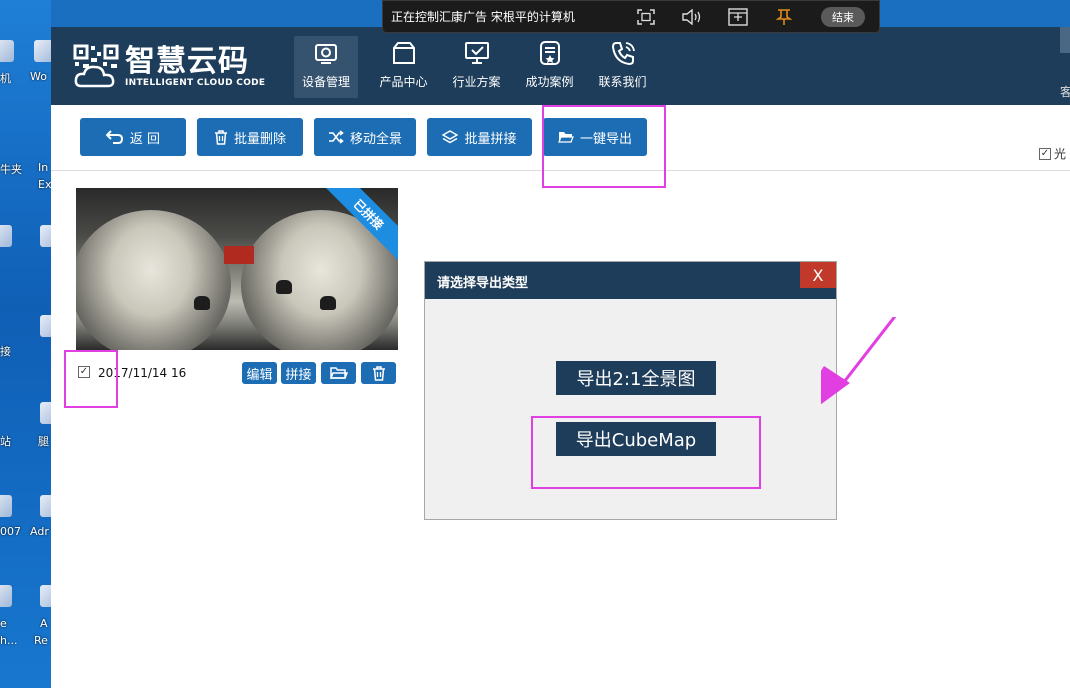  What do you see at coordinates (3, 623) in the screenshot?
I see `desktop-icon-label: e` at bounding box center [3, 623].